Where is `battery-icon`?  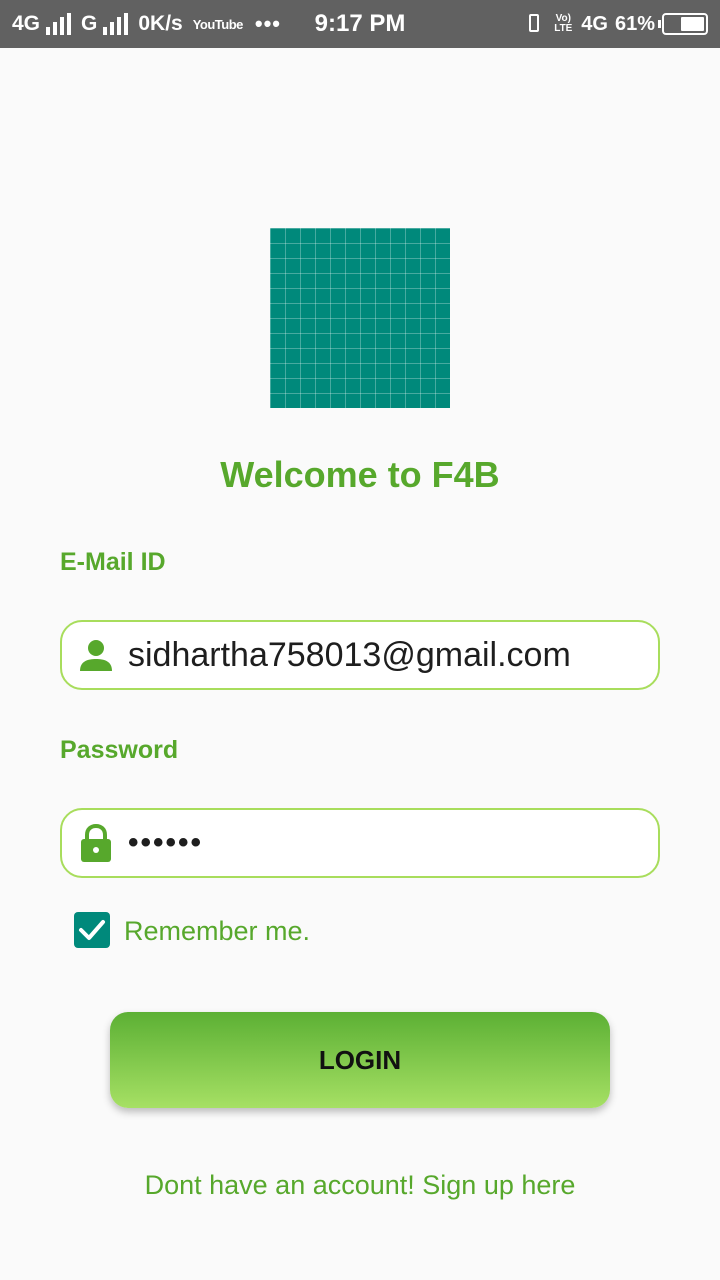 battery-icon is located at coordinates (683, 24).